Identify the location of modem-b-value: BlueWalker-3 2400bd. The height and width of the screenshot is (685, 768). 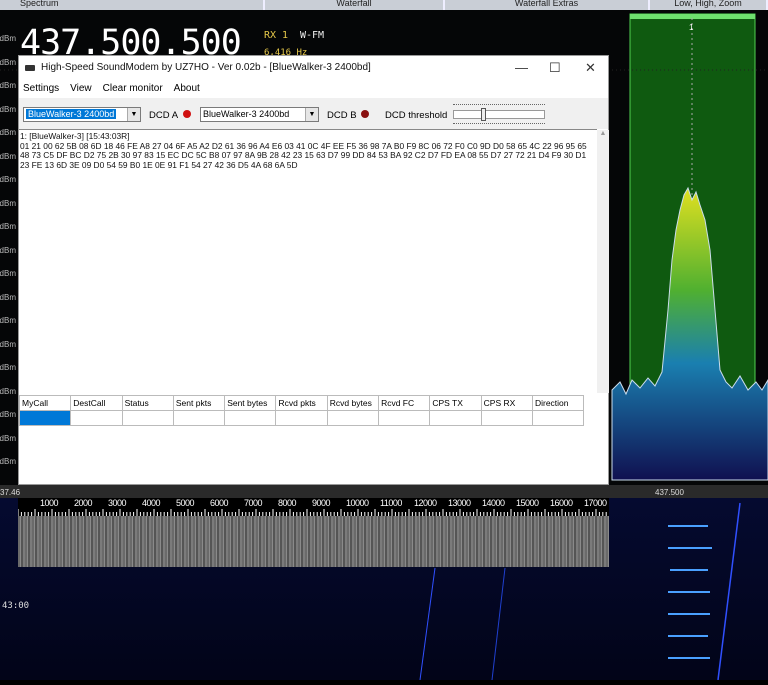
(246, 114).